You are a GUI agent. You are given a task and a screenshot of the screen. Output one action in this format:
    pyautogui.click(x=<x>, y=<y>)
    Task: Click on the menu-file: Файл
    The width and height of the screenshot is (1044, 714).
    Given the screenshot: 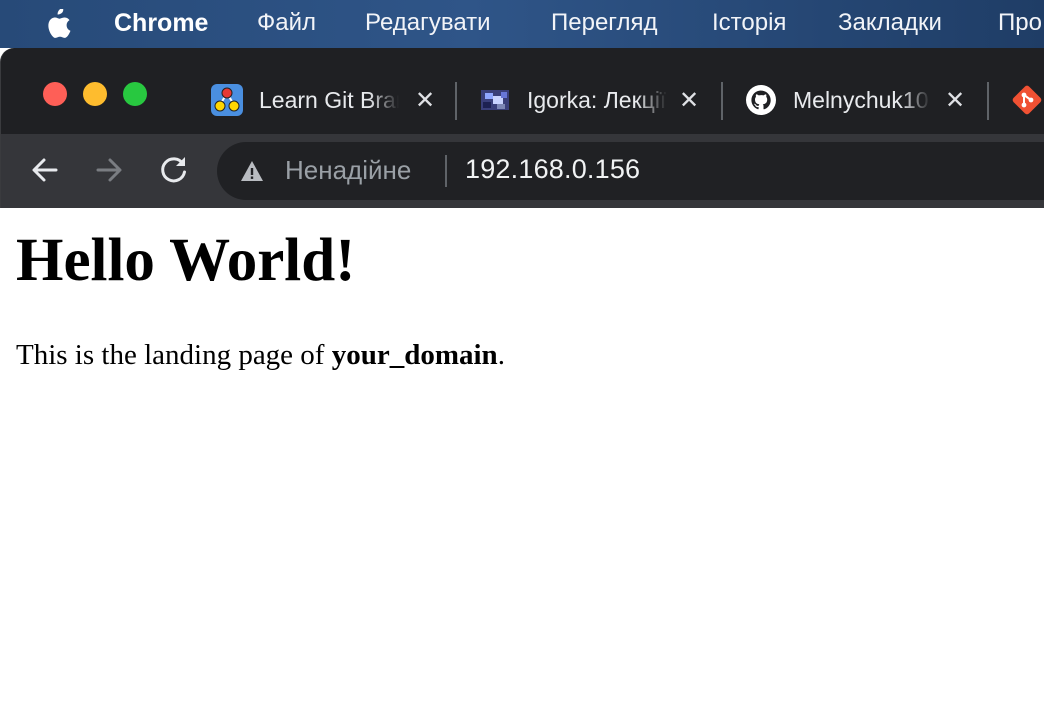 What is the action you would take?
    pyautogui.click(x=286, y=23)
    